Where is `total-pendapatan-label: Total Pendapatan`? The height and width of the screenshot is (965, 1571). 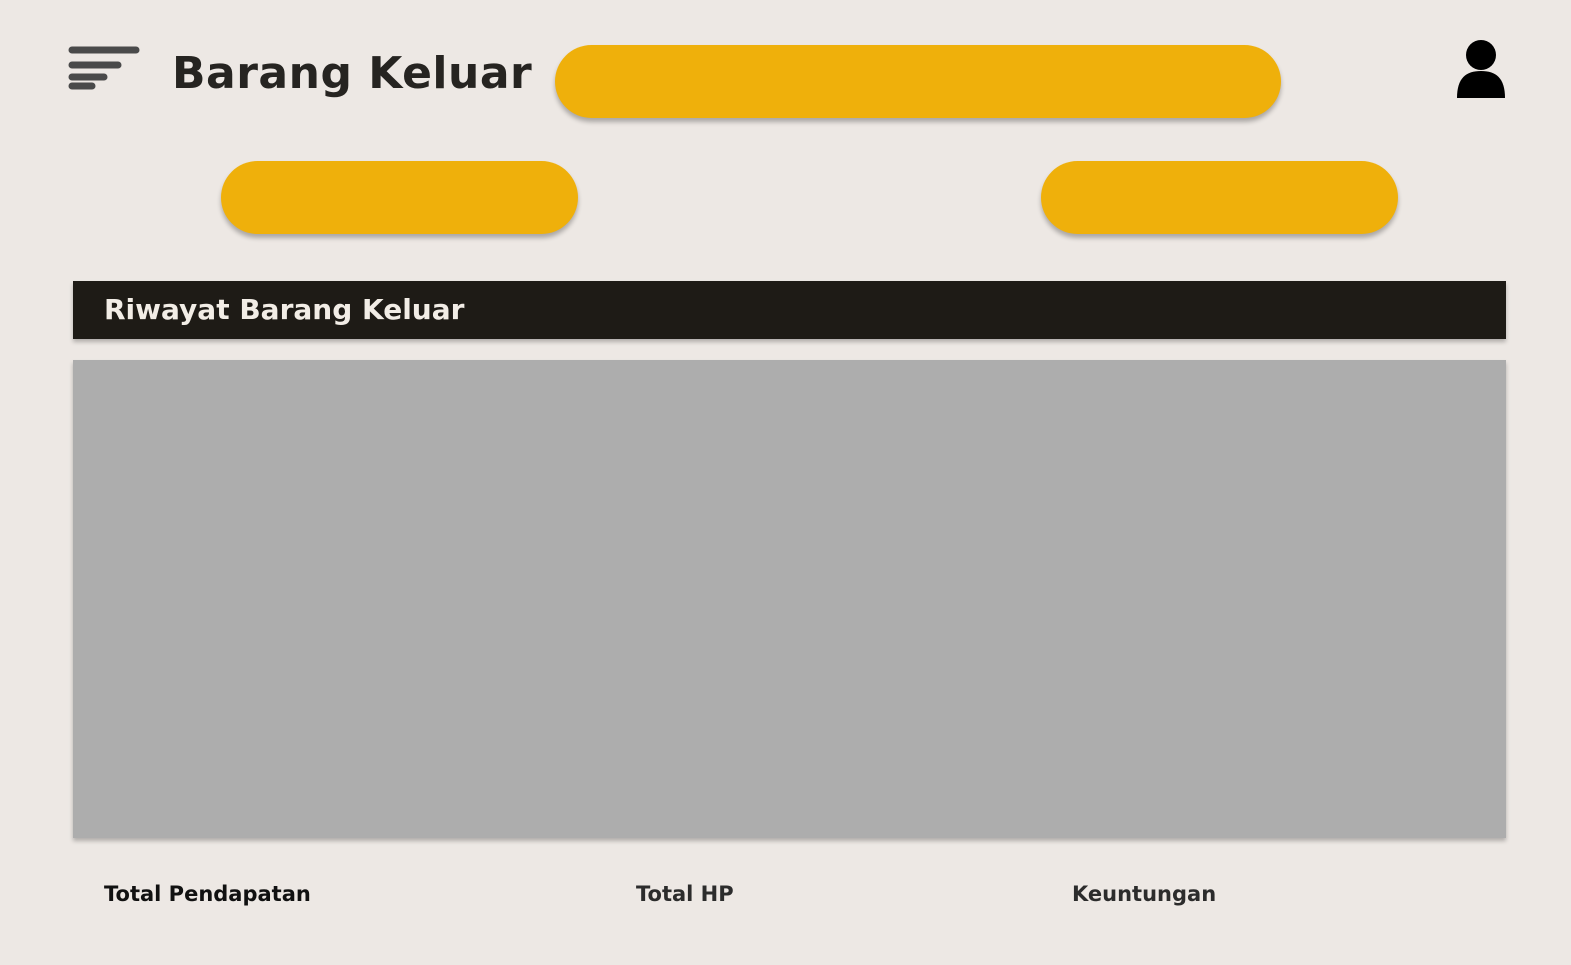
total-pendapatan-label: Total Pendapatan is located at coordinates (207, 894).